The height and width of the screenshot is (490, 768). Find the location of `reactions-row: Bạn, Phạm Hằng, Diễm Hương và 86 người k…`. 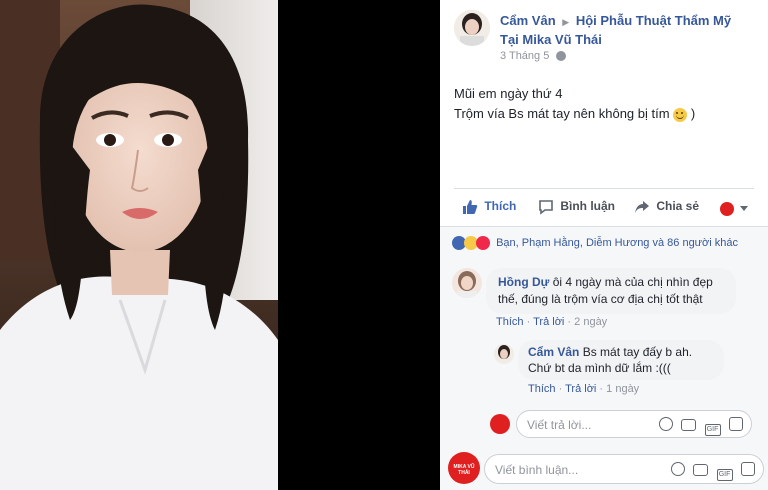

reactions-row: Bạn, Phạm Hằng, Diễm Hương và 86 người k… is located at coordinates (595, 243).